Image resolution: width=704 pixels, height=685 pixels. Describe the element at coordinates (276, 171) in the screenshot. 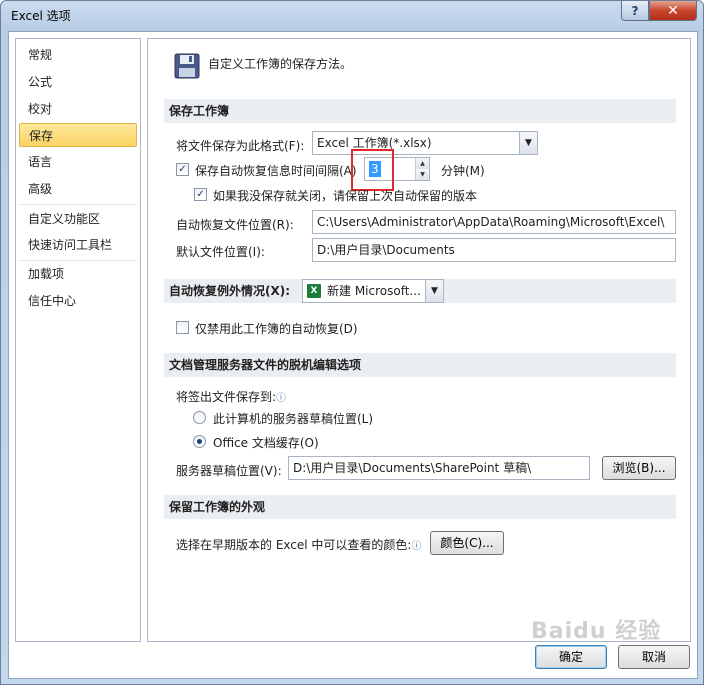

I see `autorecover-label: 保存自动恢复信息时间间隔(A)` at that location.